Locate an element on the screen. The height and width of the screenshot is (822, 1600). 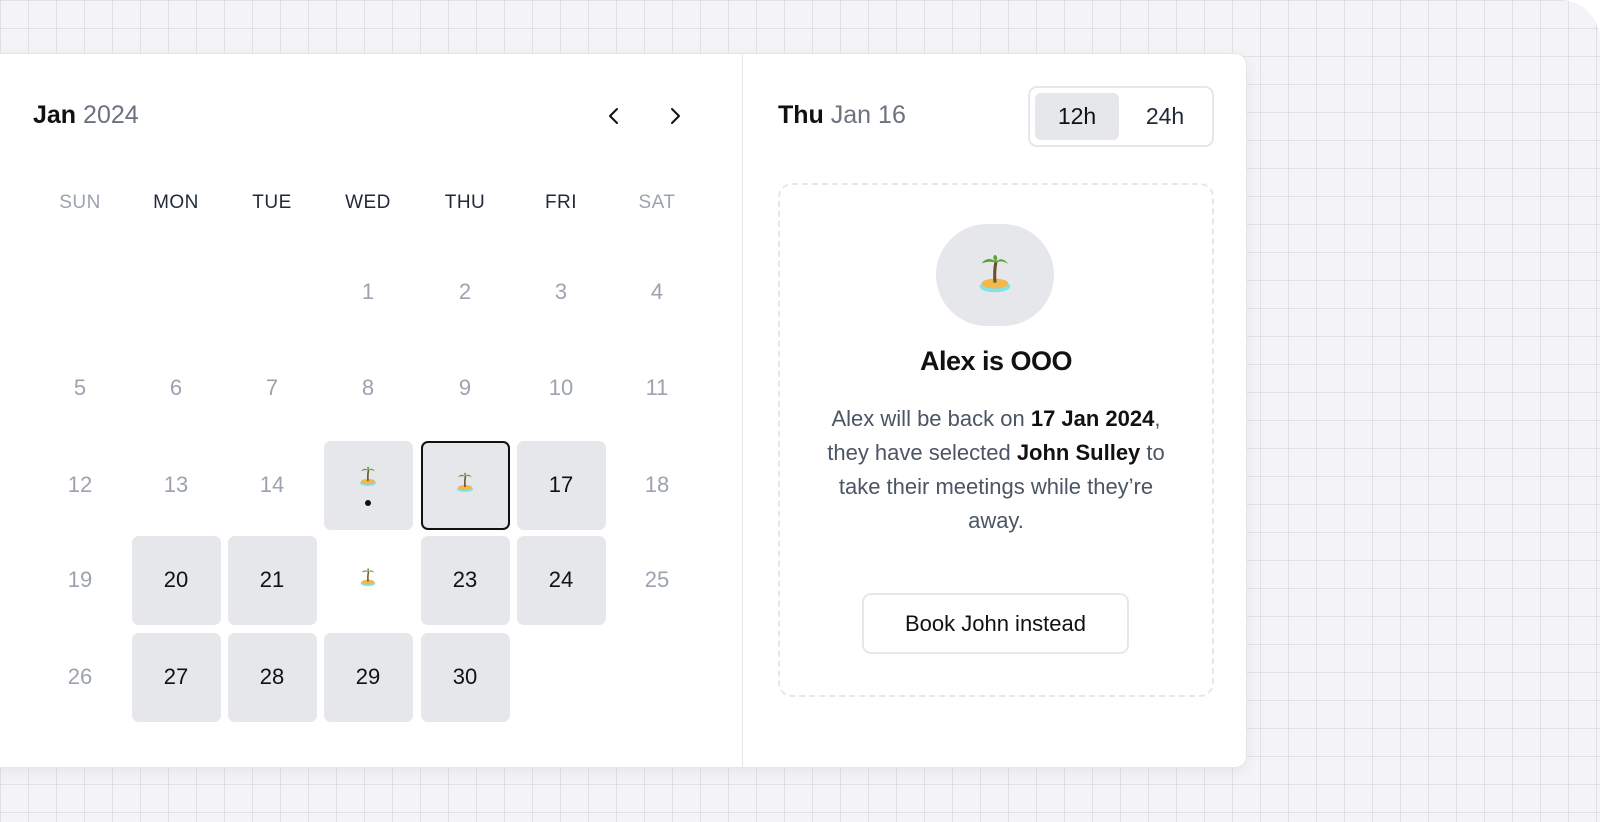
time-format-toggle: 12h 24h is located at coordinates (1121, 116).